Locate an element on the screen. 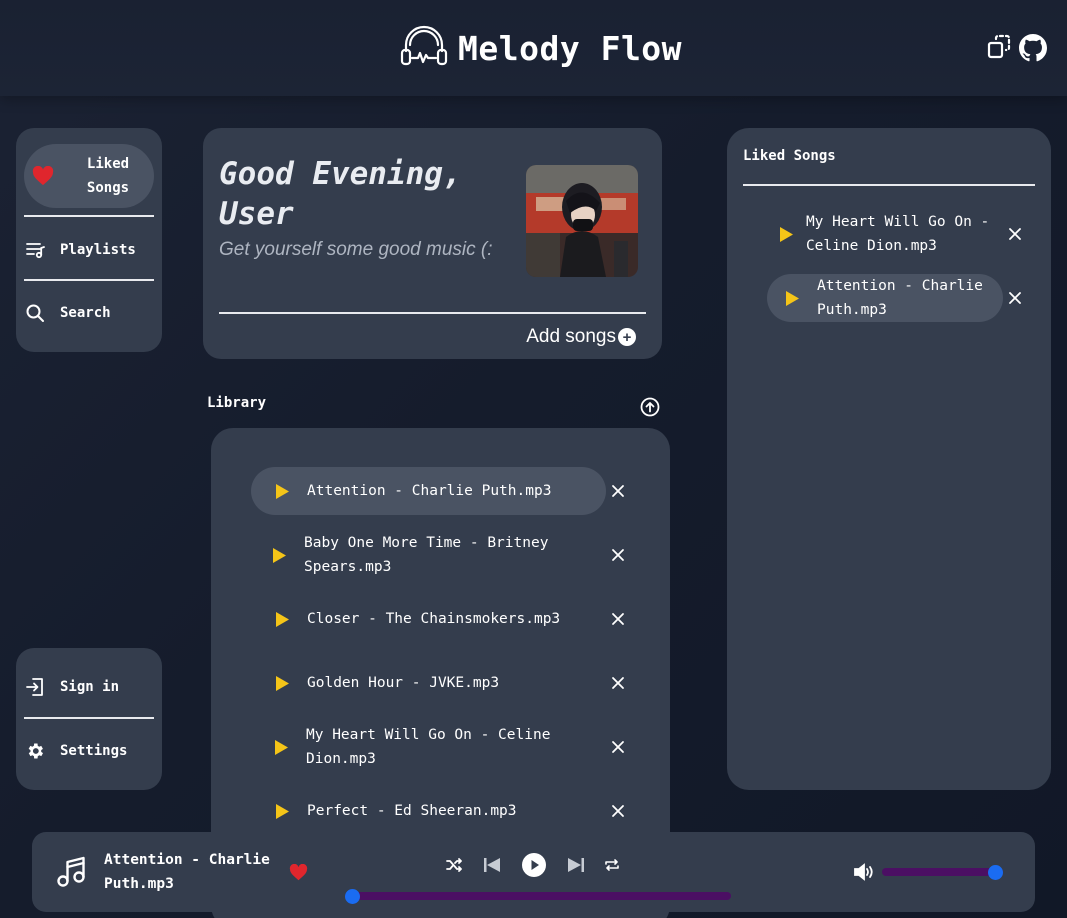  sidebar-item-label: Sign in is located at coordinates (90, 687).